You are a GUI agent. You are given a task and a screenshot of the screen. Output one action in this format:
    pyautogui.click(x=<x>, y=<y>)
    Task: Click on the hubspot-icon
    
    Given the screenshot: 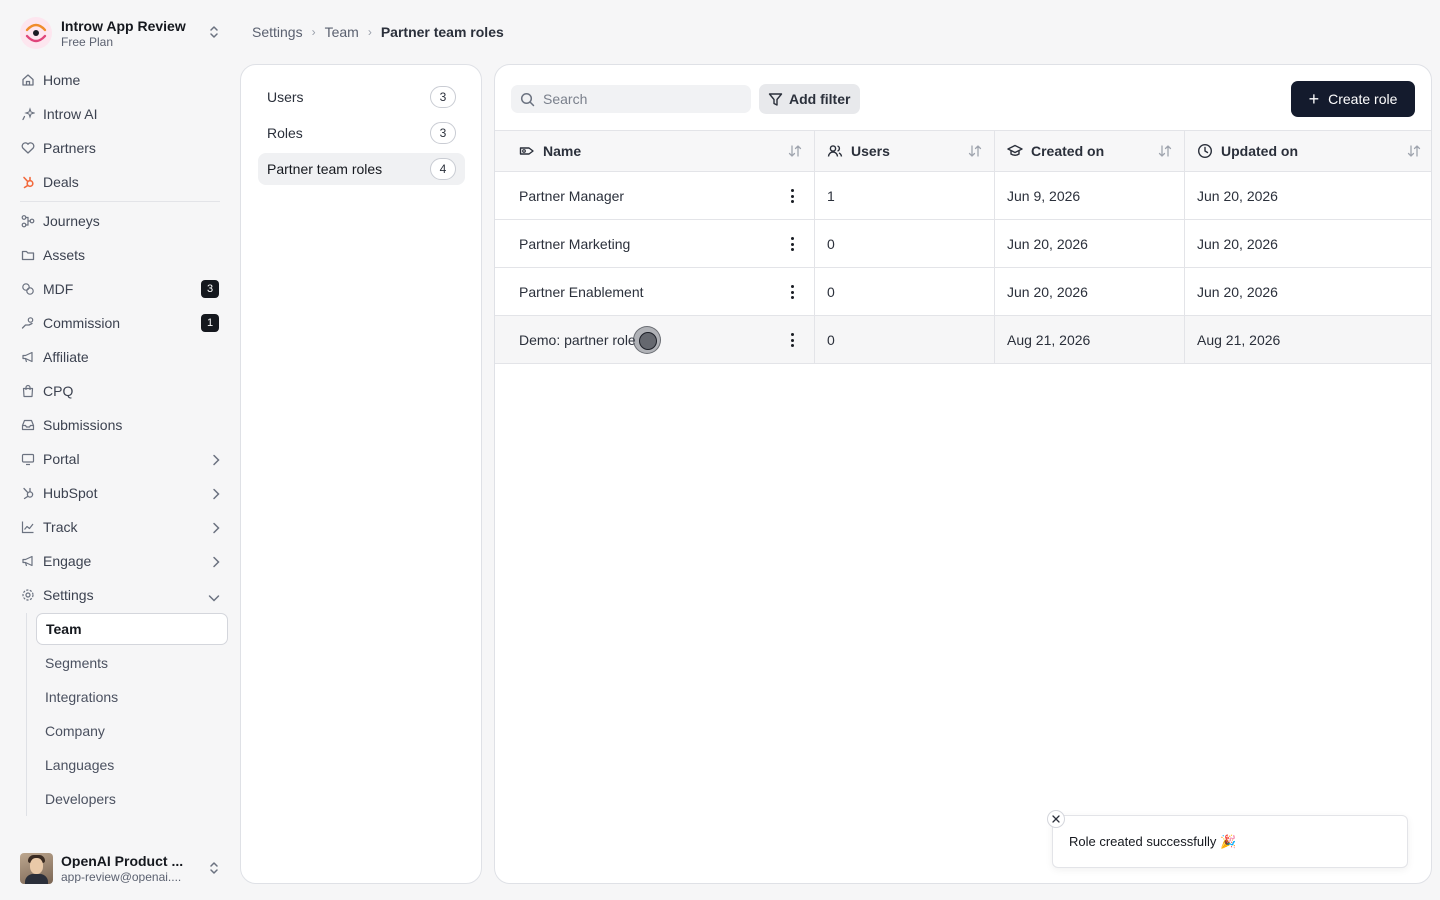 What is the action you would take?
    pyautogui.click(x=28, y=493)
    